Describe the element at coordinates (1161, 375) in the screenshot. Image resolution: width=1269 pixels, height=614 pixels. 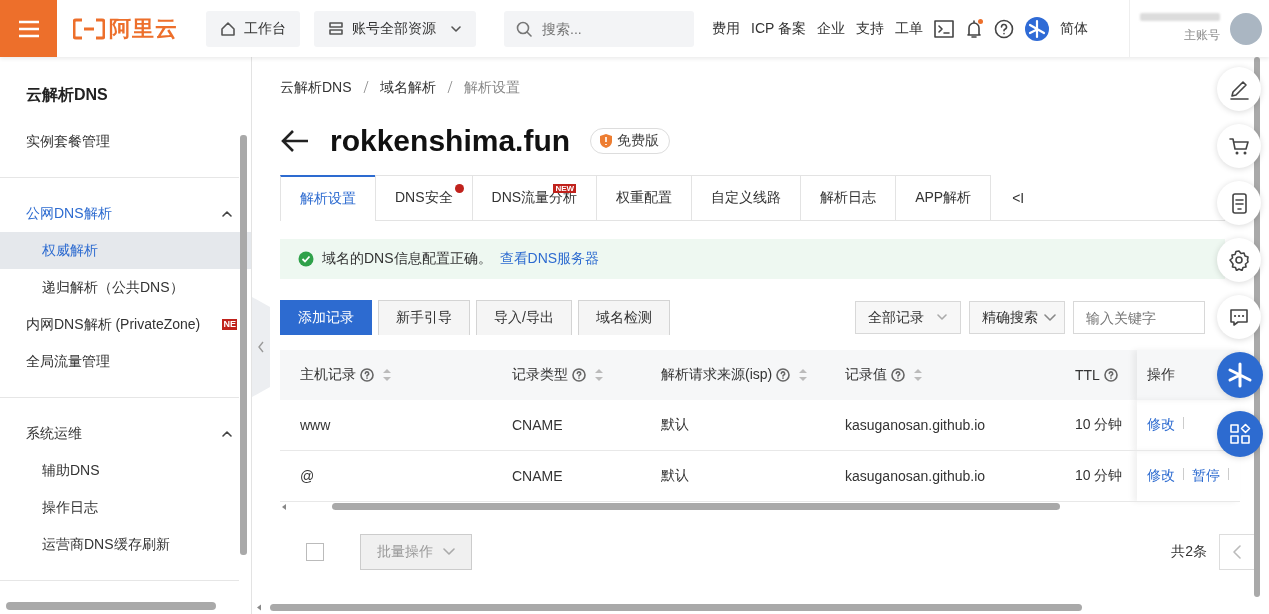
I see `column-header: 操作` at that location.